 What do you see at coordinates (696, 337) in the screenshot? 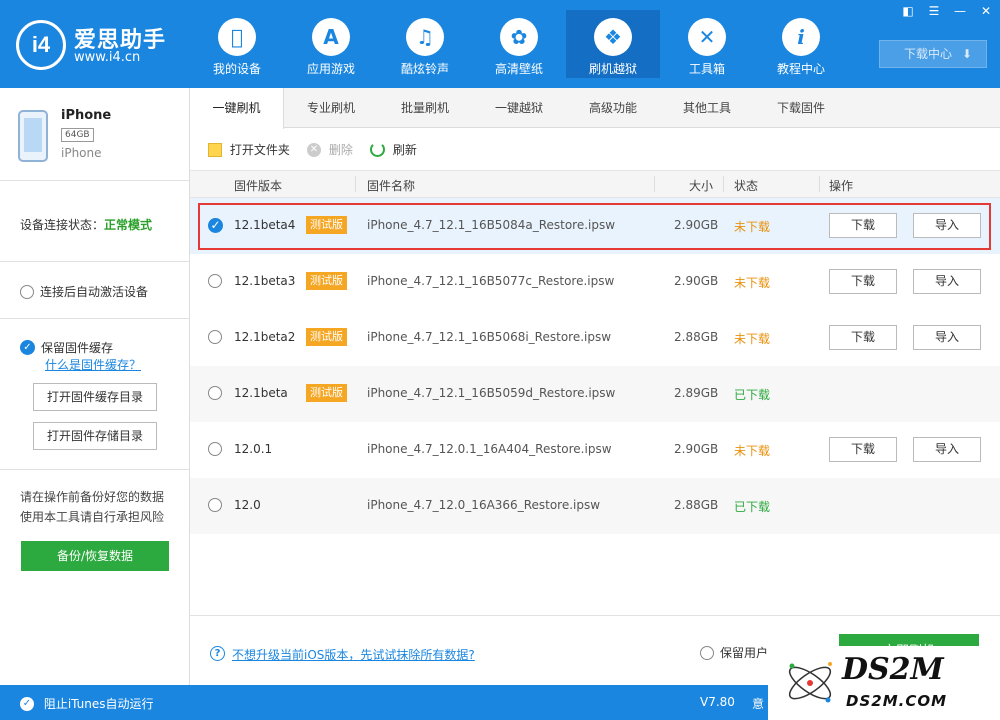
I see `firmware-size: 2.88GB` at bounding box center [696, 337].